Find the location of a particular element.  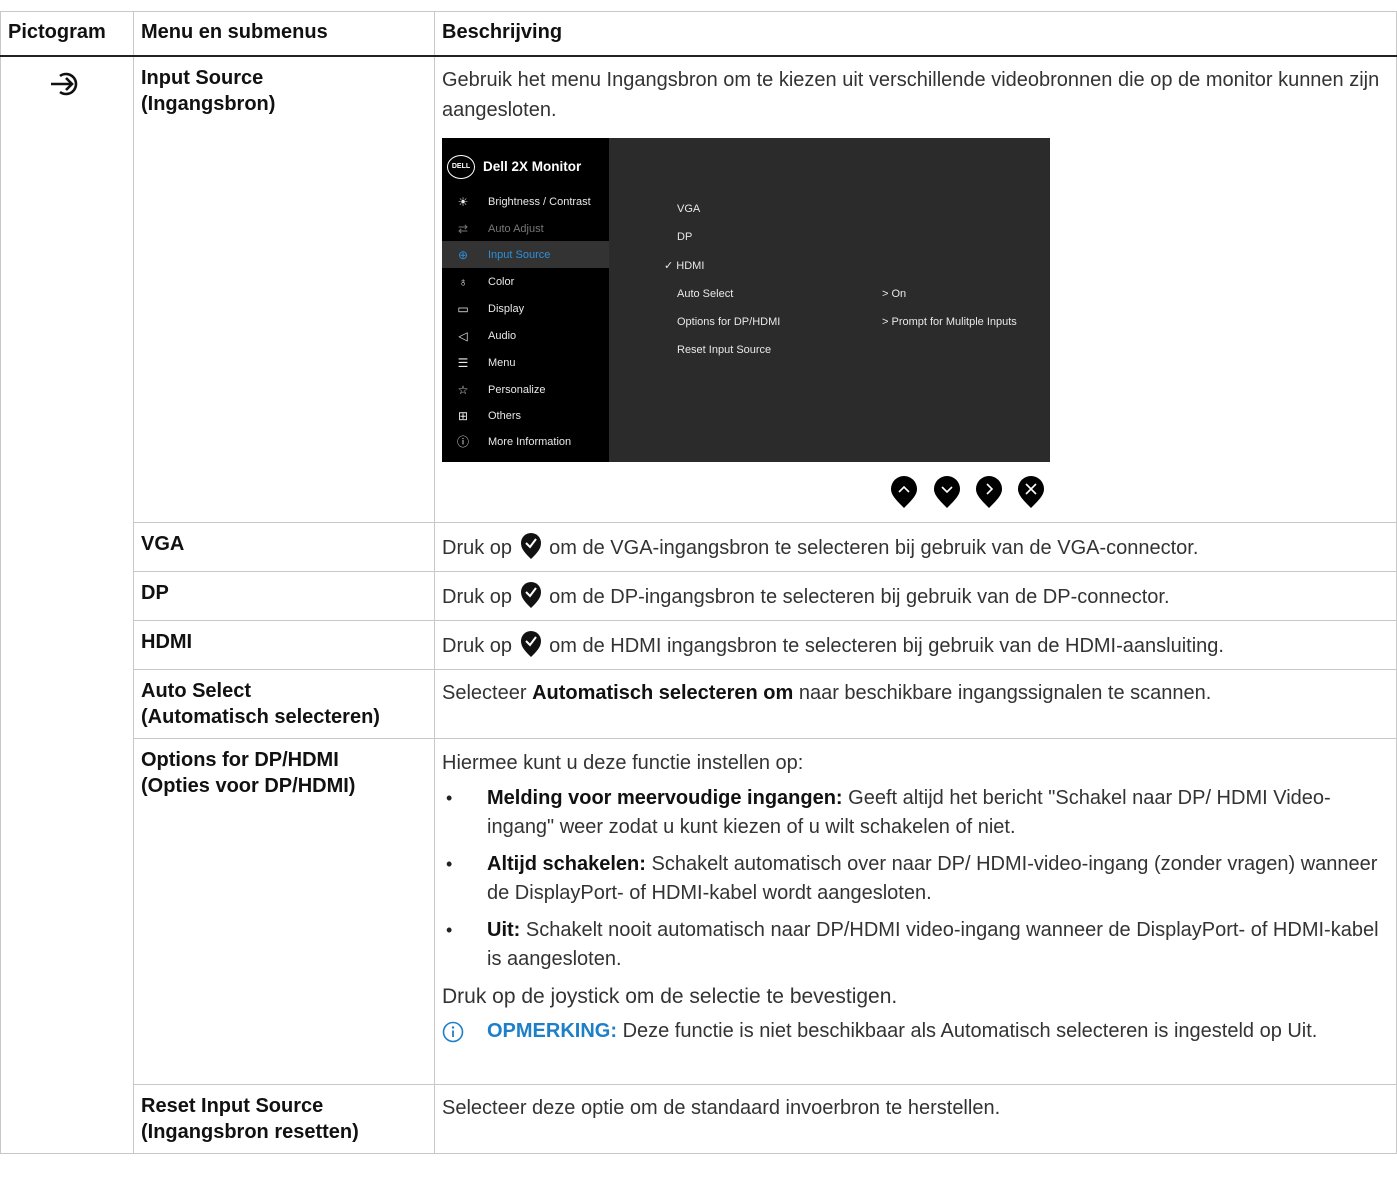

osd-item-label: Brightness / Contrast is located at coordinates (539, 201).